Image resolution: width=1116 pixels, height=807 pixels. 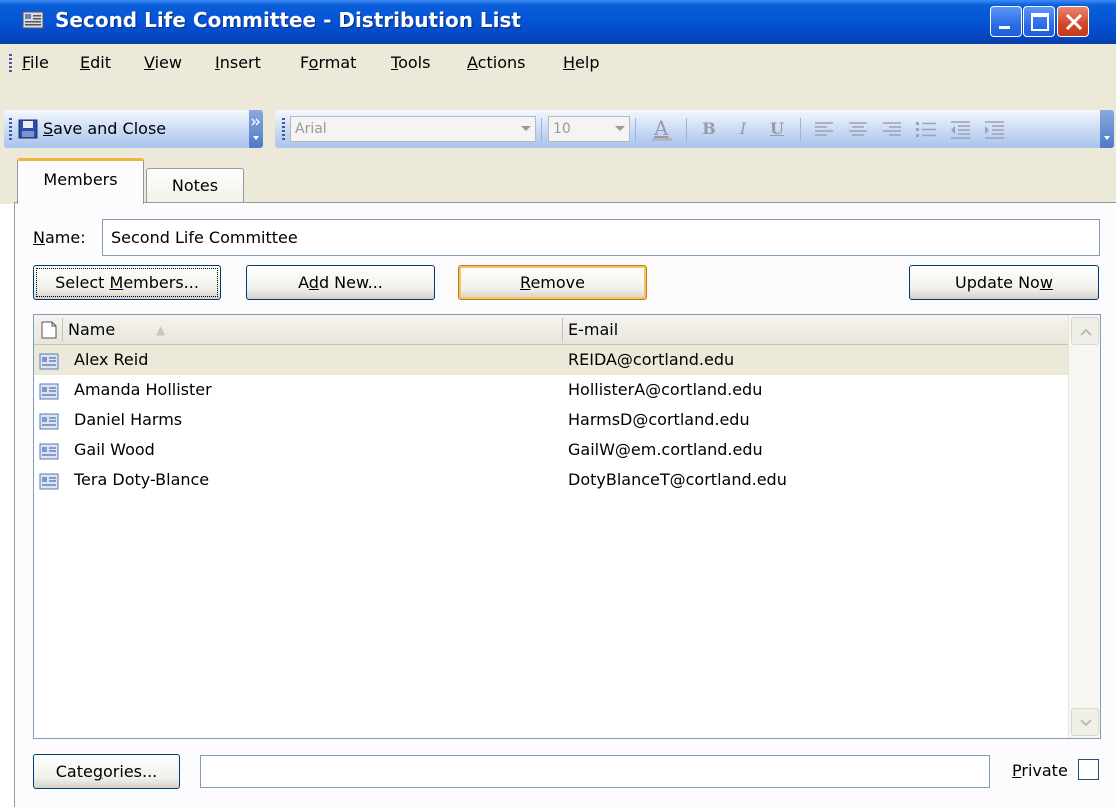 I want to click on align-left-button, so click(x=824, y=129).